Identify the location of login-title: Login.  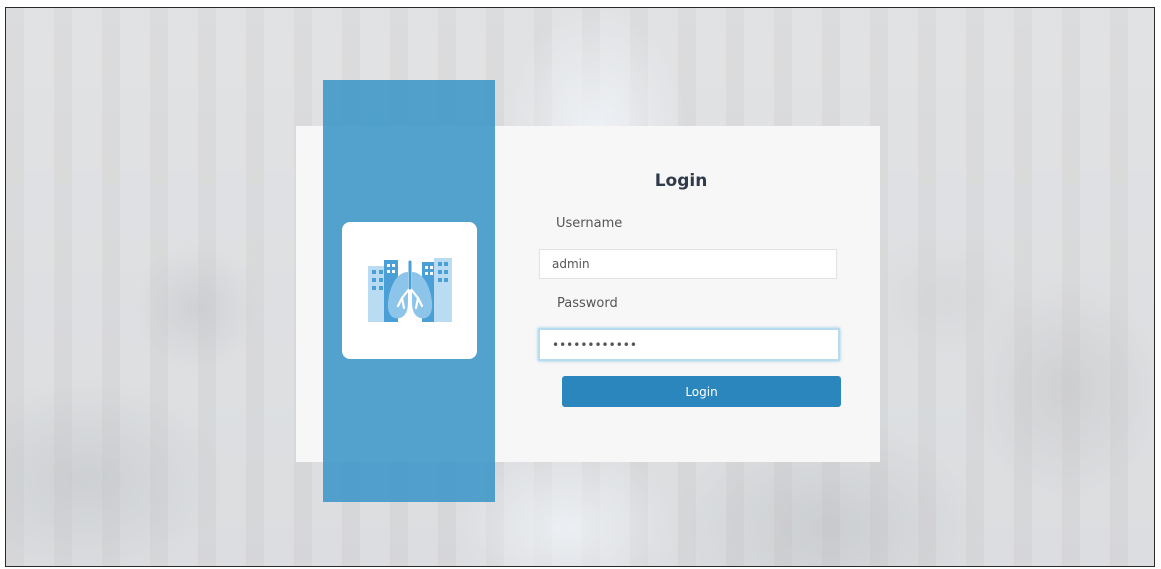
(681, 181).